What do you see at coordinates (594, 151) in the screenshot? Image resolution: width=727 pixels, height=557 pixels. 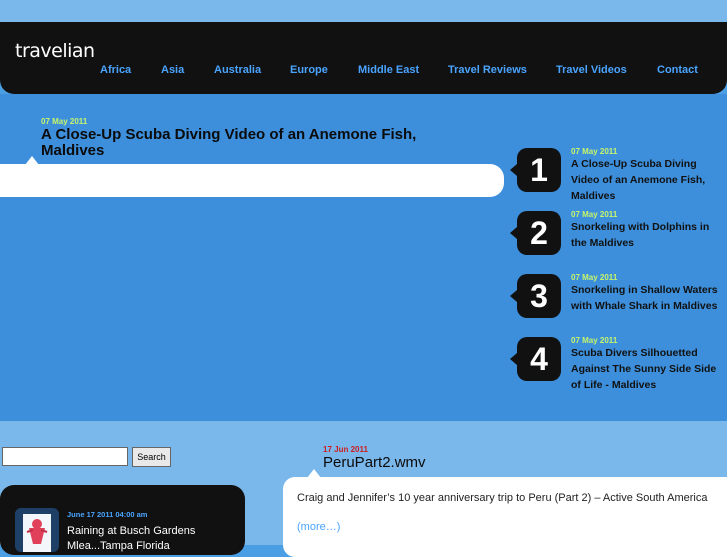 I see `popular-date-1: 07 May 2011` at bounding box center [594, 151].